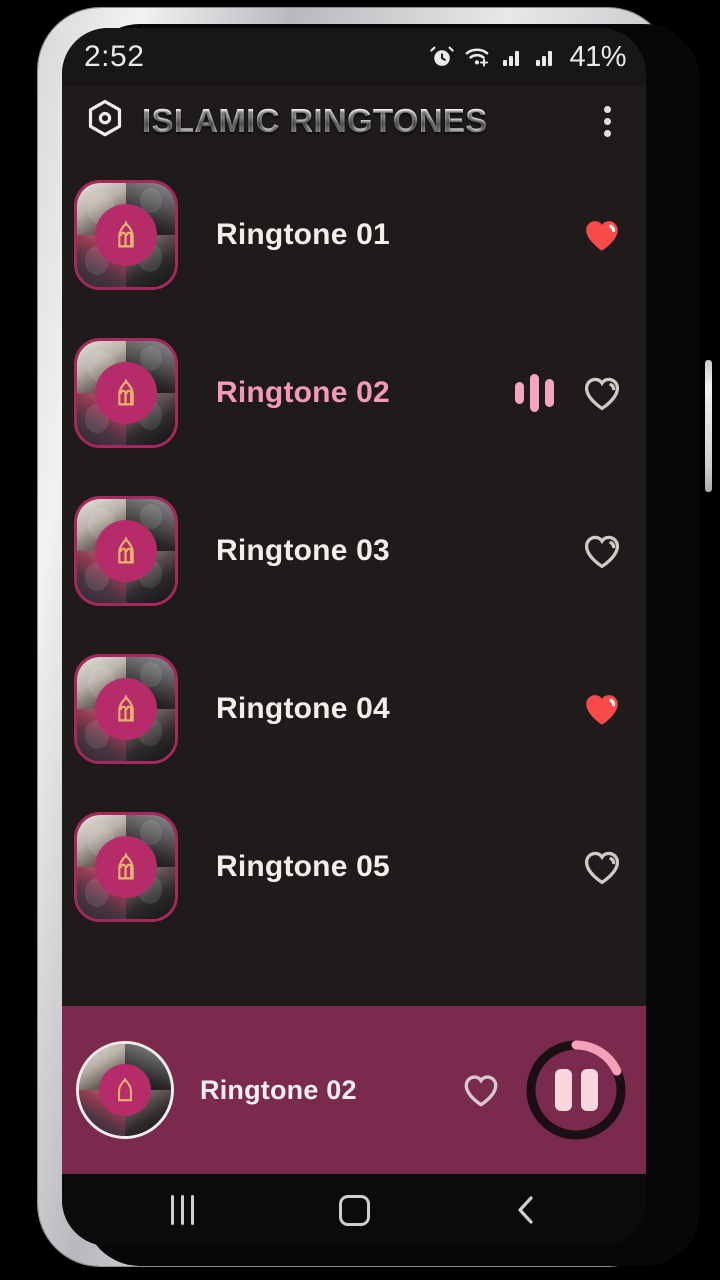 This screenshot has width=720, height=1280. What do you see at coordinates (597, 56) in the screenshot?
I see `battery-percent-label: 41%` at bounding box center [597, 56].